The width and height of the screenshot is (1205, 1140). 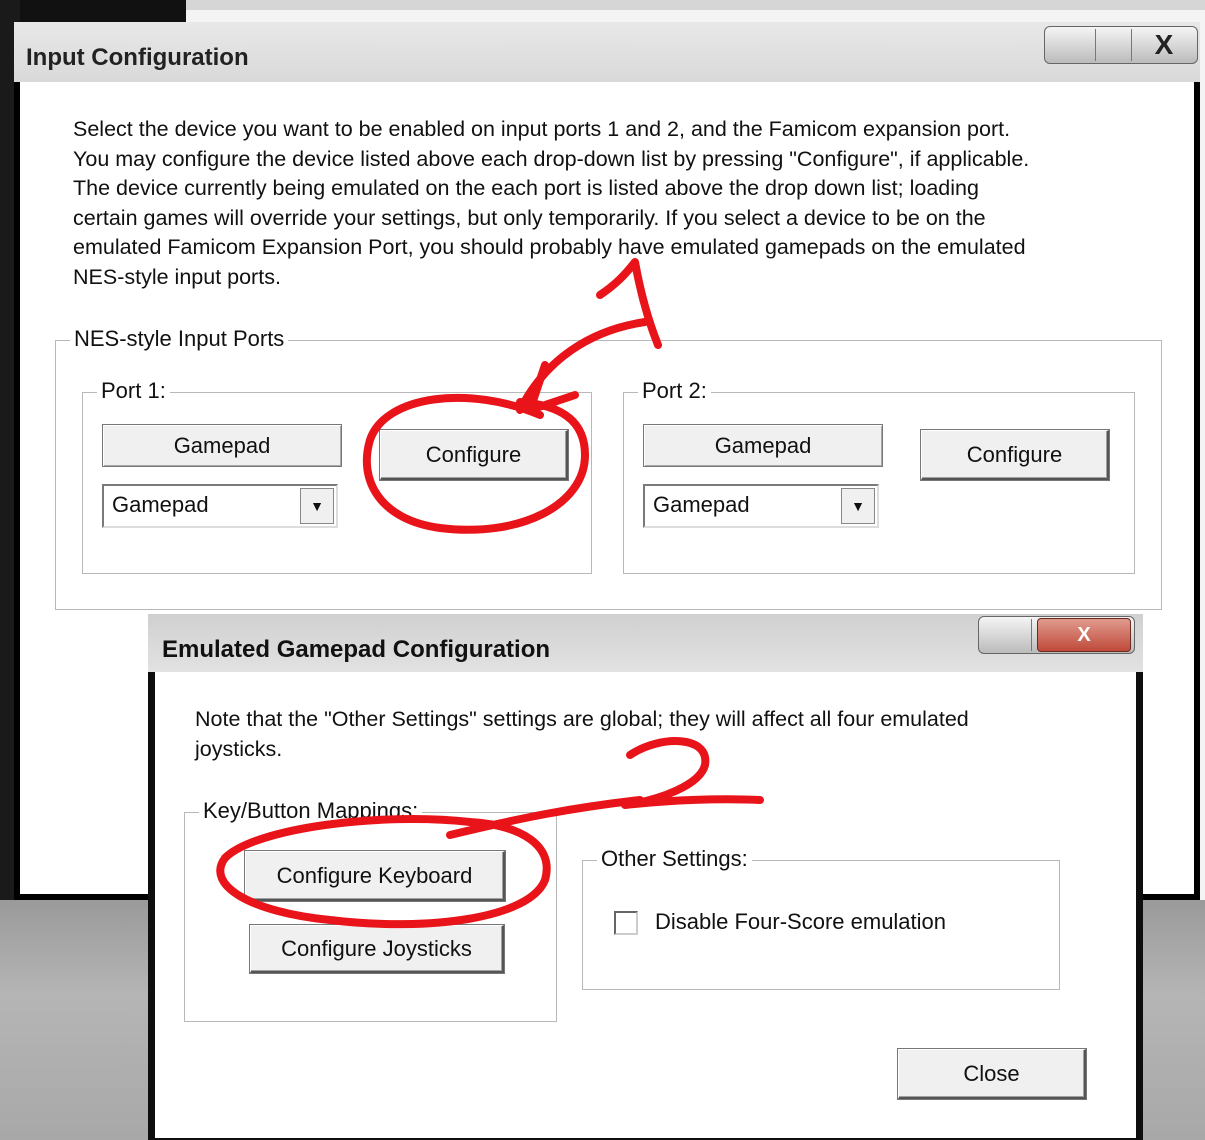 I want to click on disable-four-score-checkbox, so click(x=626, y=923).